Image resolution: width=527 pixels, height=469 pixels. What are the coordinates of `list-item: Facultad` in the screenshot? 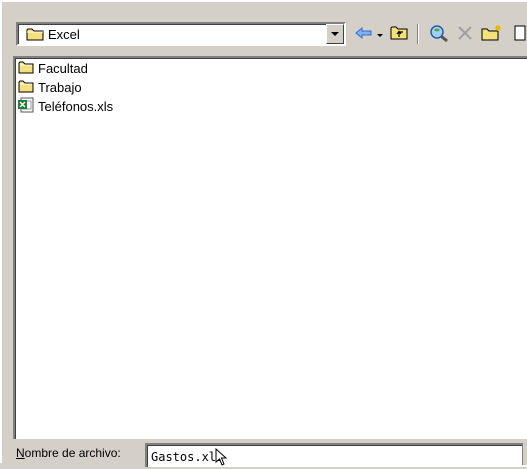 It's located at (53, 68).